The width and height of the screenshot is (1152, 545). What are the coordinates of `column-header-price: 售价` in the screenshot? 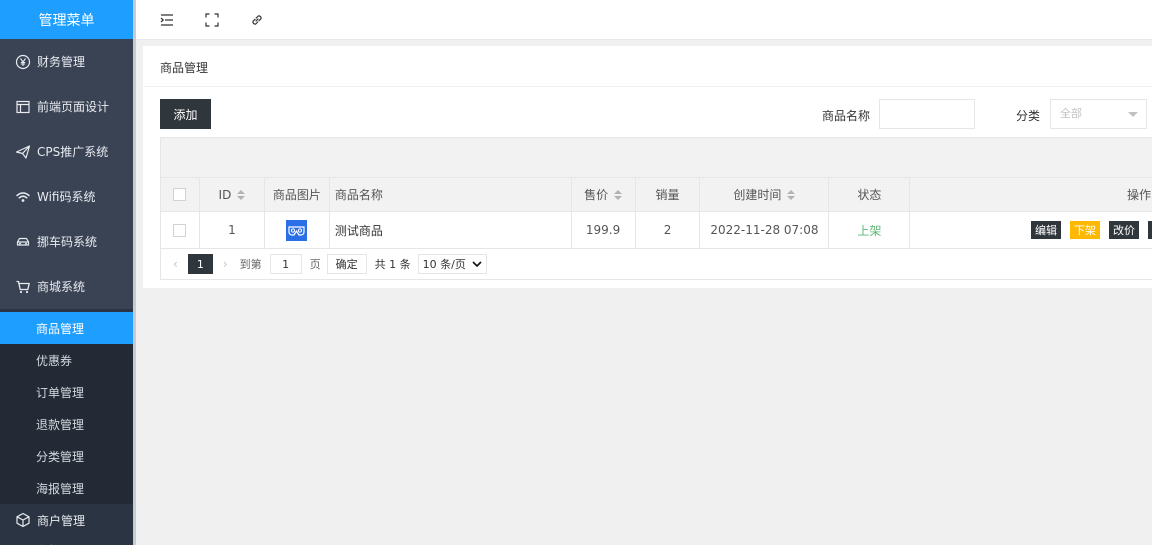 It's located at (604, 194).